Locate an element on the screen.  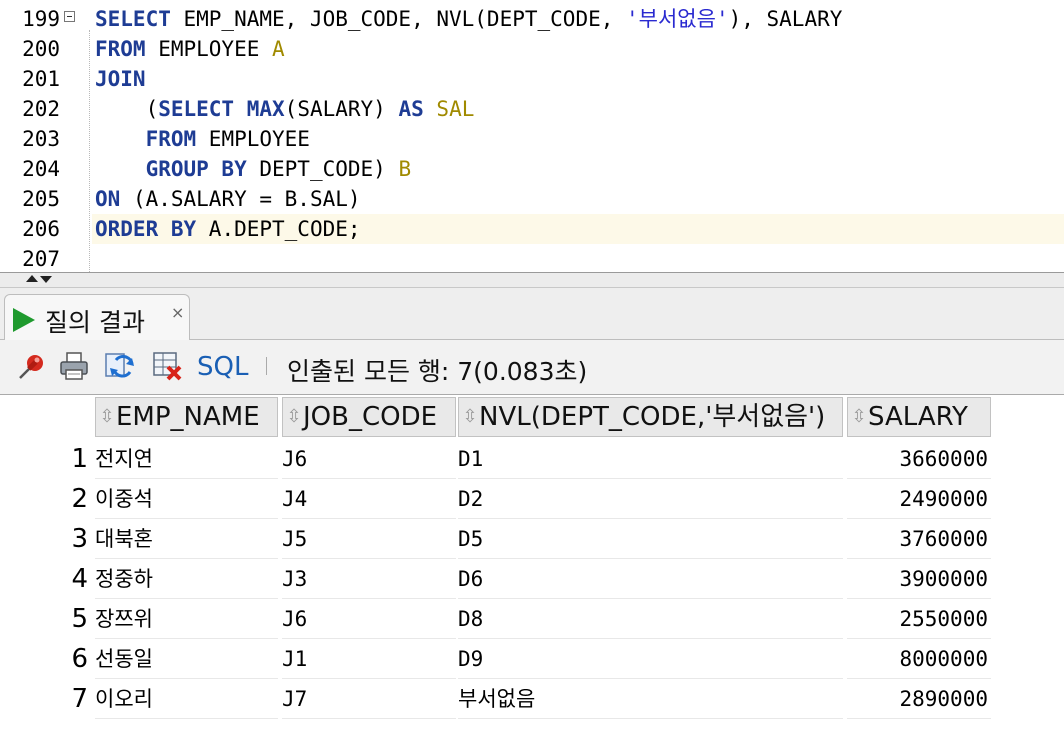
line-number: 206 is located at coordinates (41, 229).